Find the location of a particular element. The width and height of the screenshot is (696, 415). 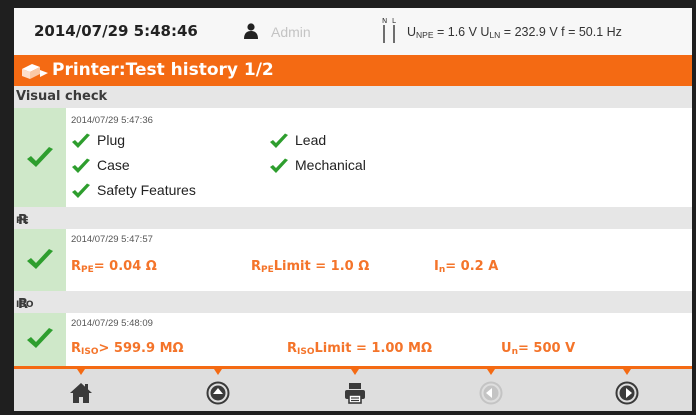

rpe-status is located at coordinates (40, 260).